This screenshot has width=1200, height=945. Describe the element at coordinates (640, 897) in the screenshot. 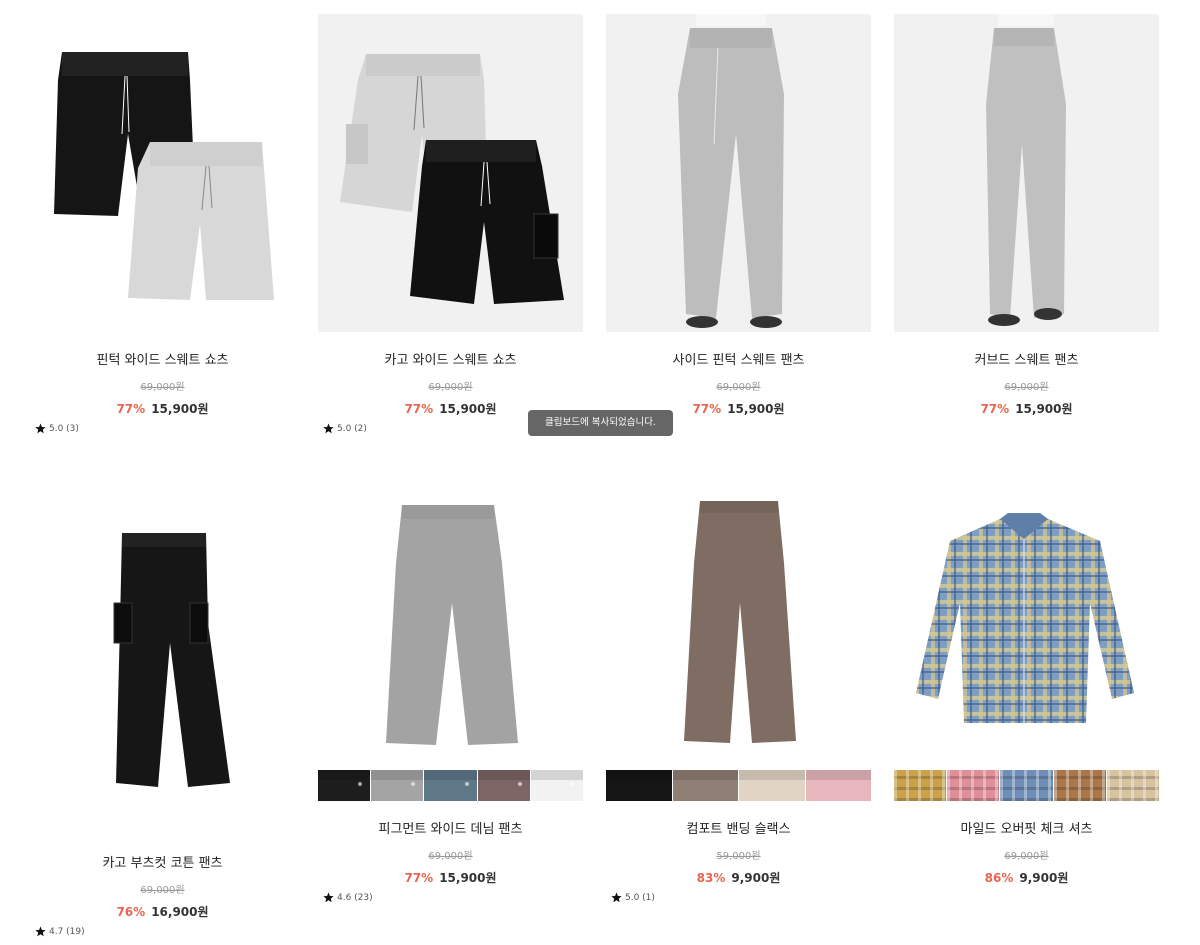

I see `rating-text: 5.0 (1)` at that location.